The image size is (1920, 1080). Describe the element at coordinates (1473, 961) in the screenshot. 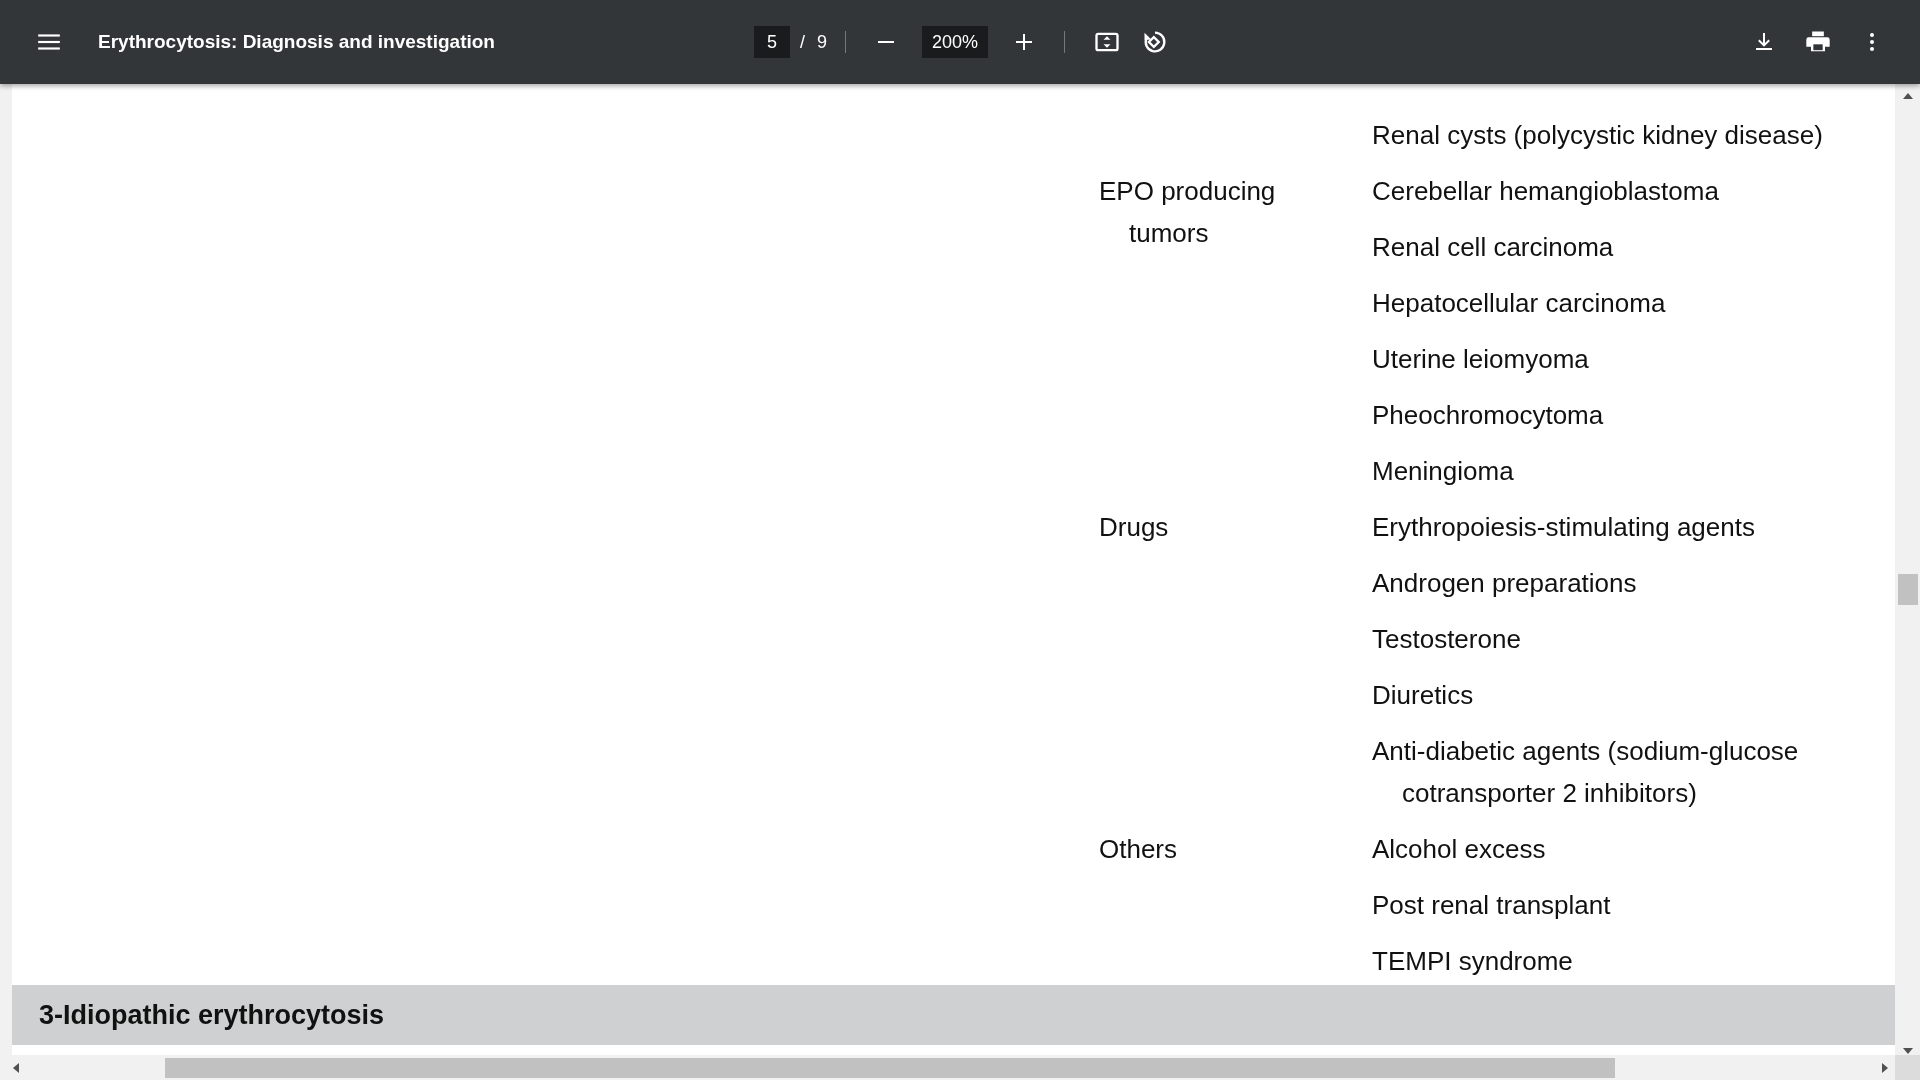

I see `condition-label: TEMPI syndrome` at that location.